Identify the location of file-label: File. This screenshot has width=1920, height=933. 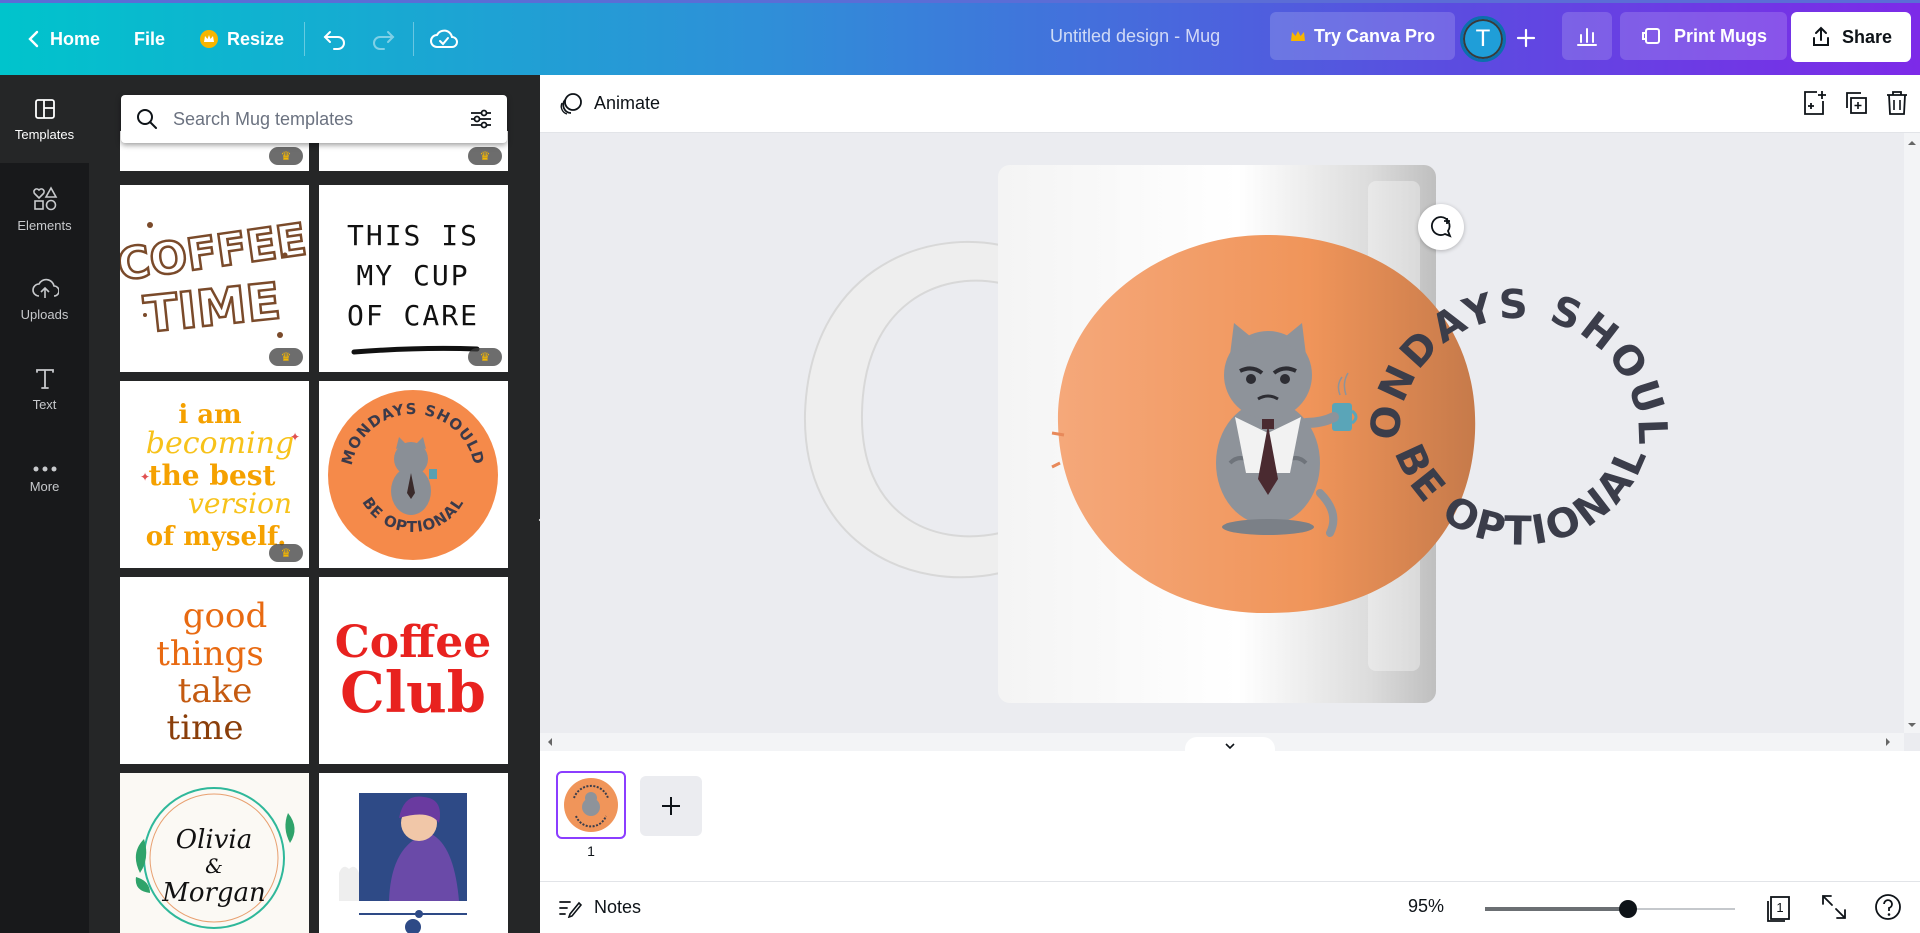
(150, 38).